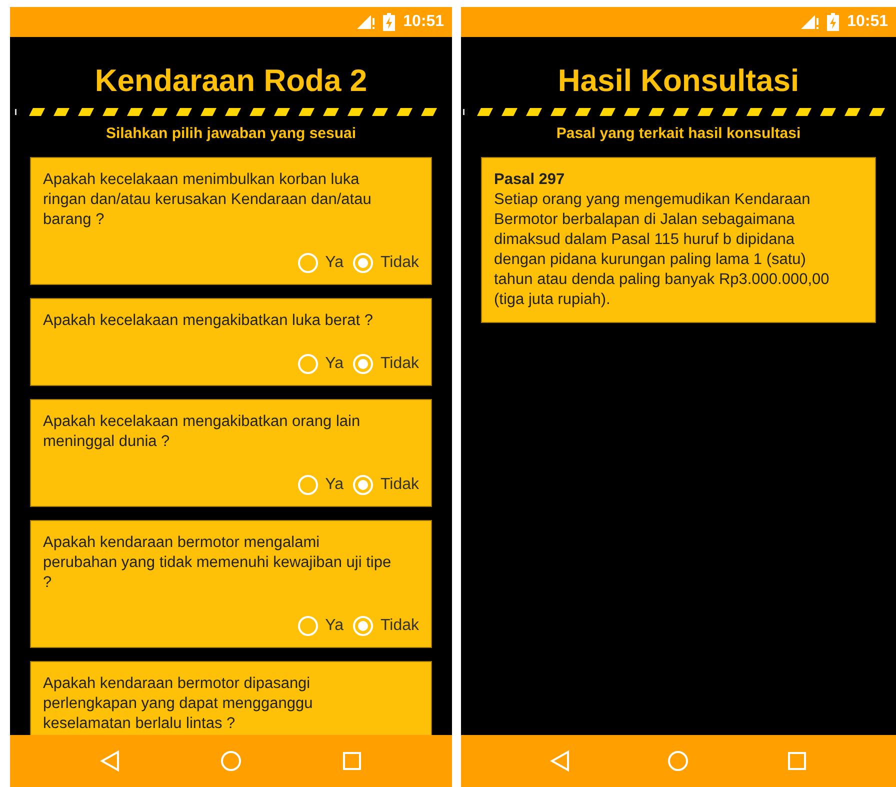 This screenshot has height=787, width=896. Describe the element at coordinates (679, 81) in the screenshot. I see `screen-title: Hasil Konsultasi` at that location.